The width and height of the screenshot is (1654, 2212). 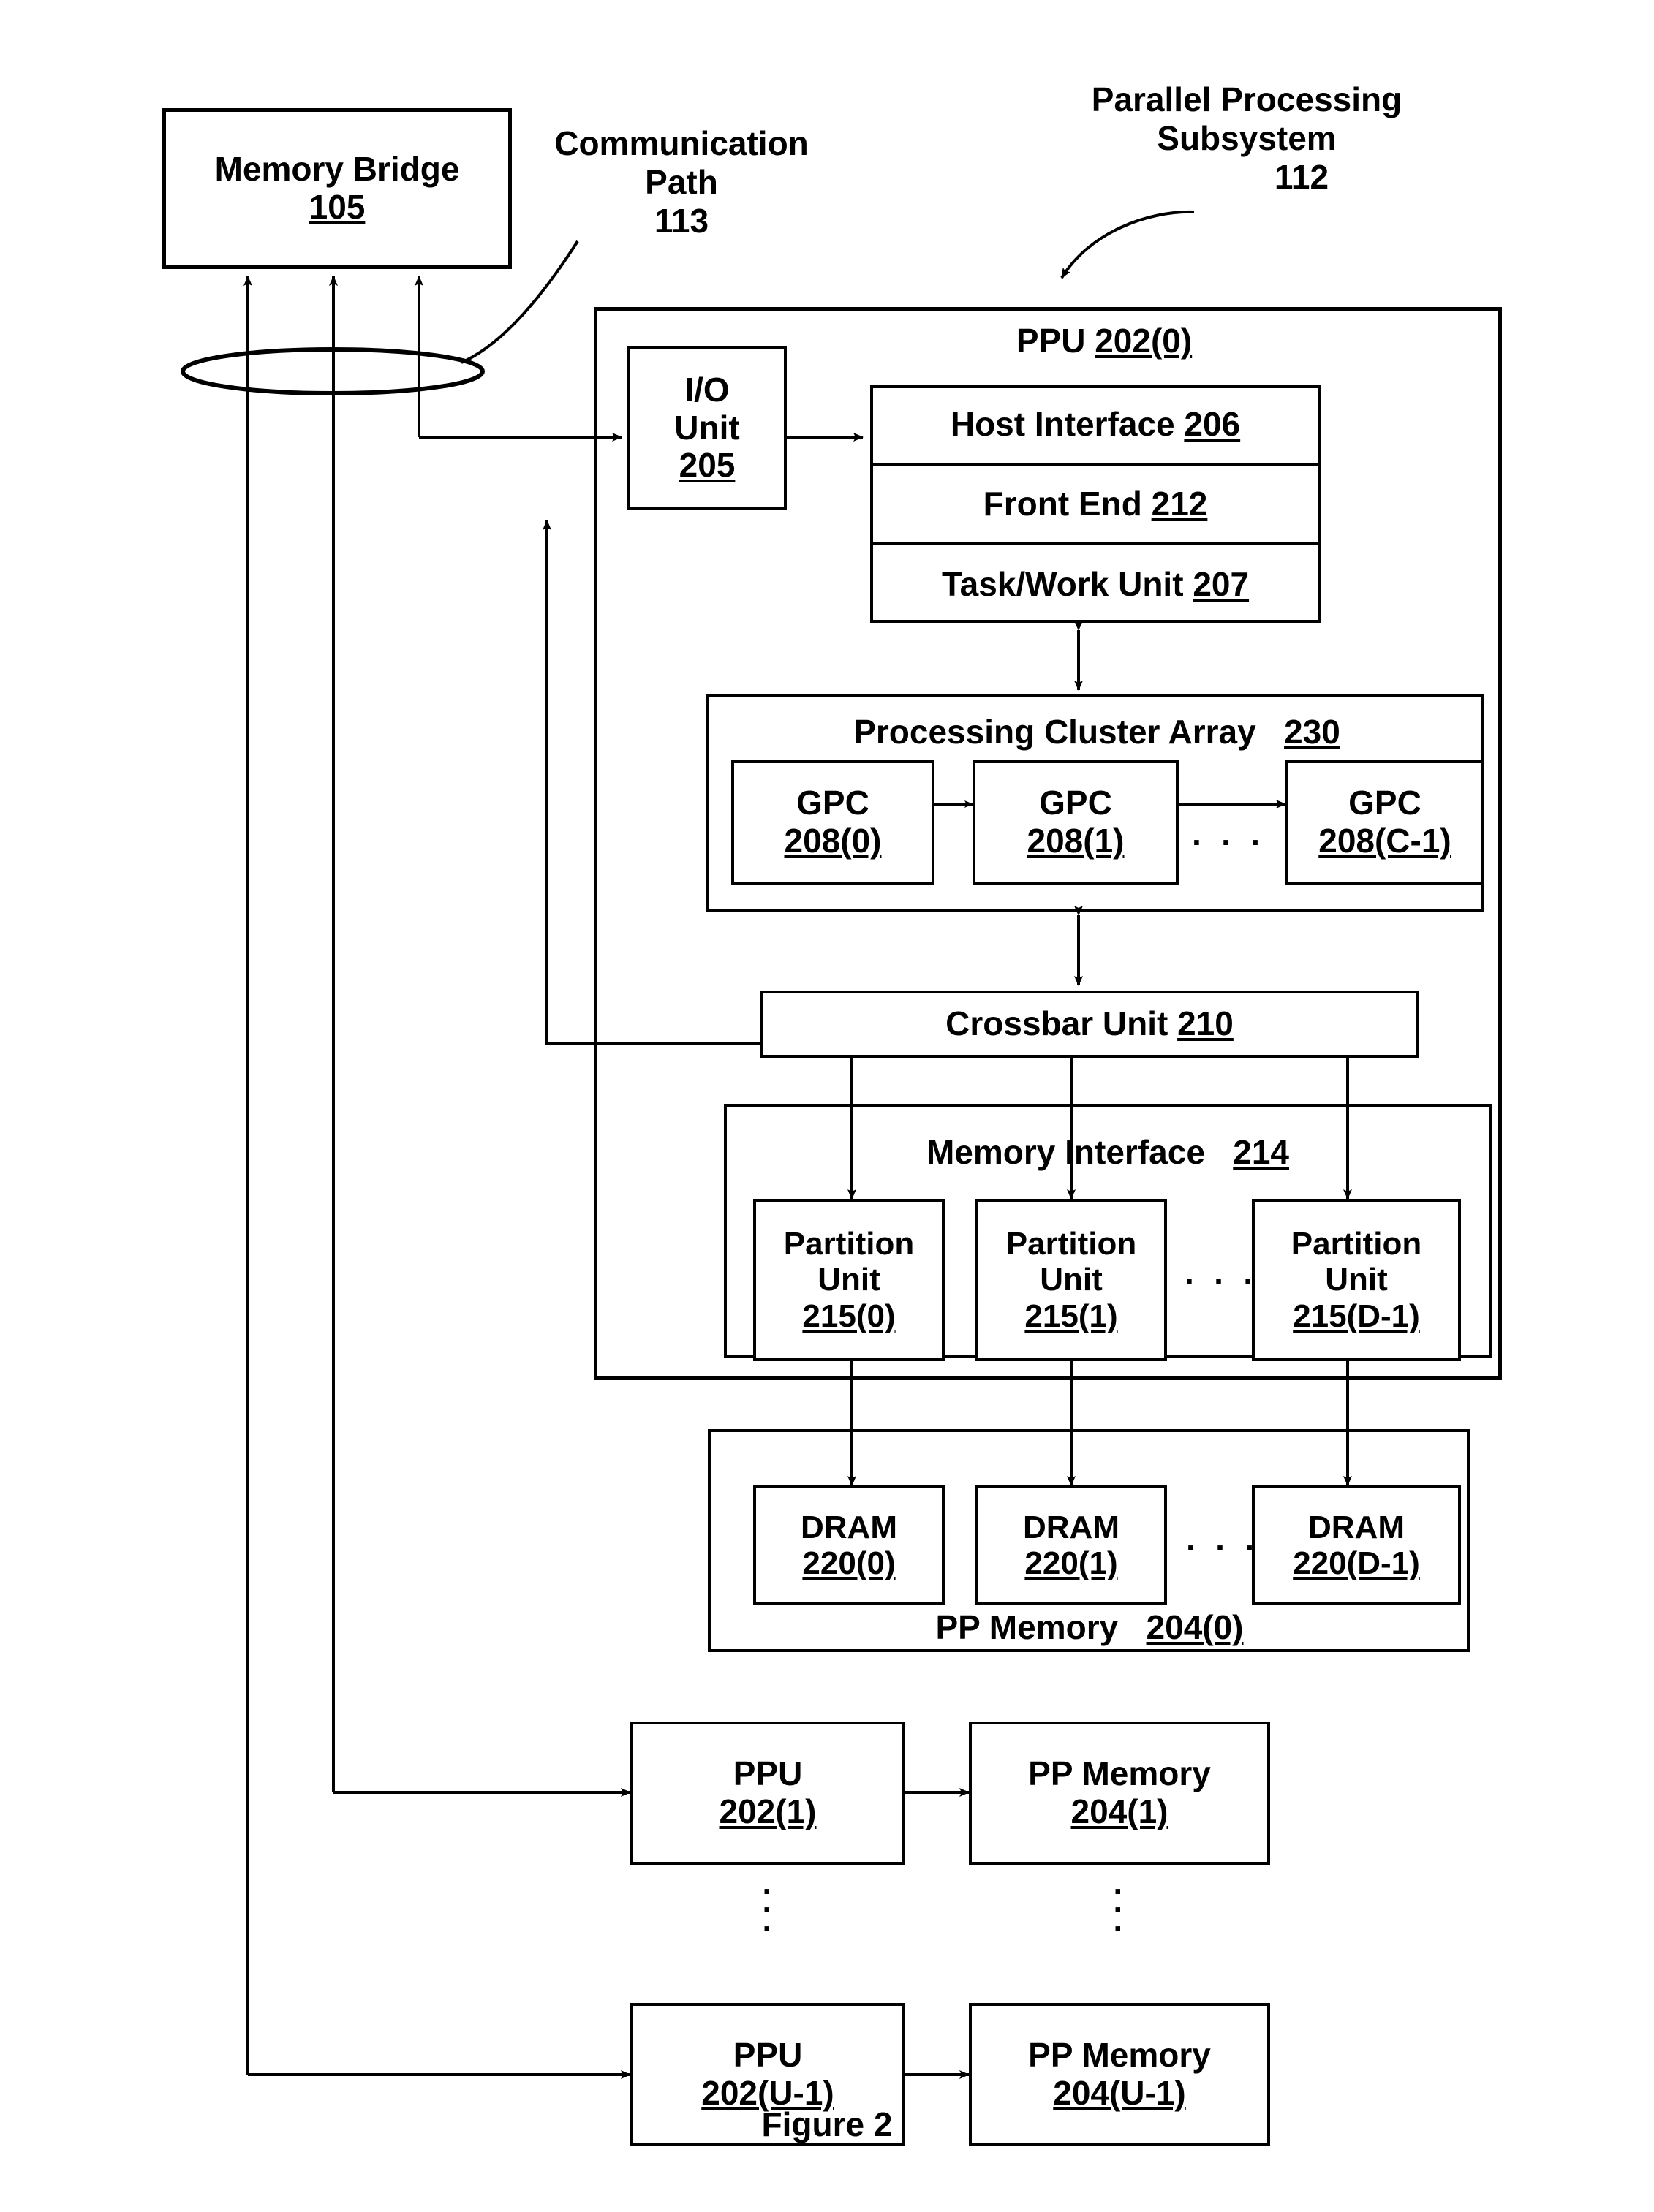 What do you see at coordinates (1076, 803) in the screenshot?
I see `gpc-1-title: GPC` at bounding box center [1076, 803].